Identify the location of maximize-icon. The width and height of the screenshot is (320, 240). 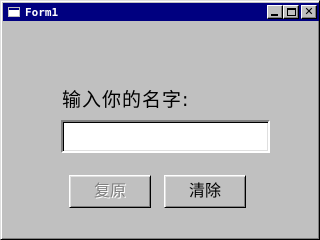
(291, 12).